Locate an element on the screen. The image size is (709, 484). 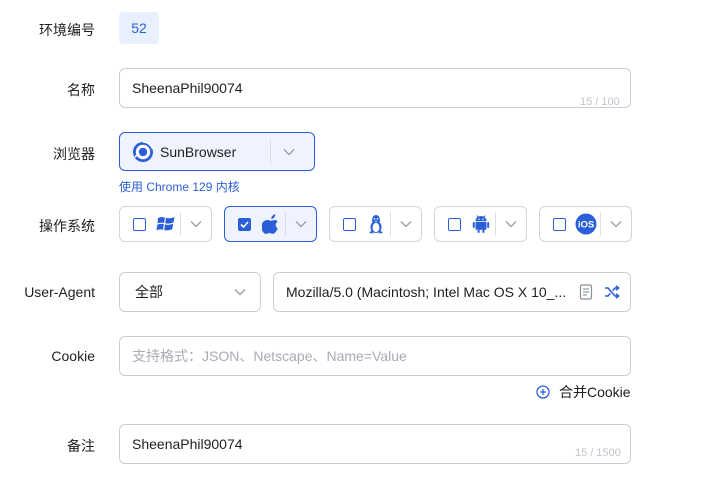
os-option-macos is located at coordinates (270, 224).